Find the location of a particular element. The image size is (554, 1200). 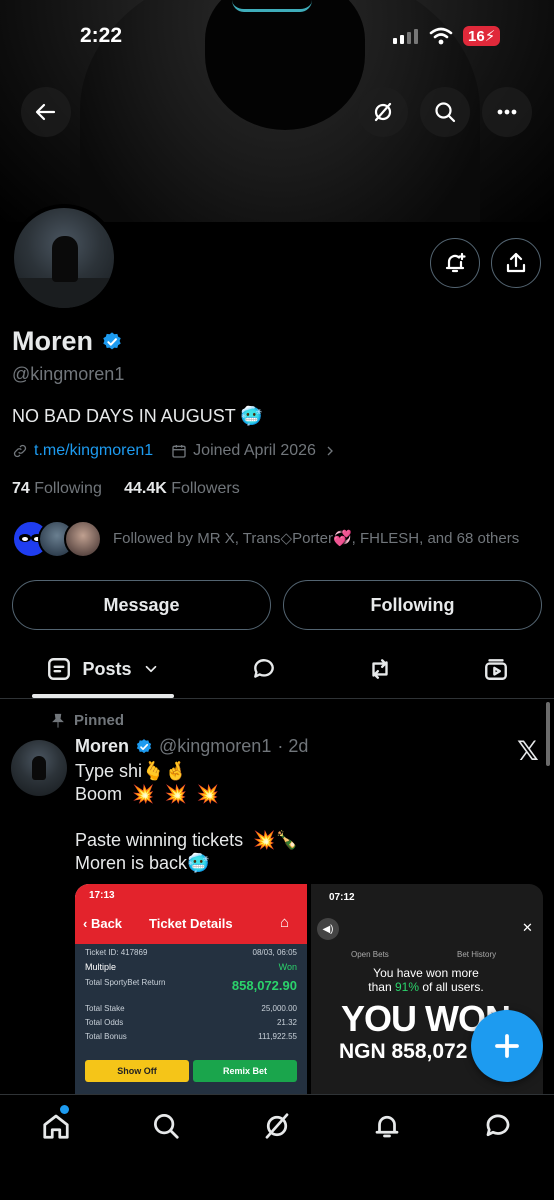

profile-handle: @kingmoren1 is located at coordinates (68, 374).